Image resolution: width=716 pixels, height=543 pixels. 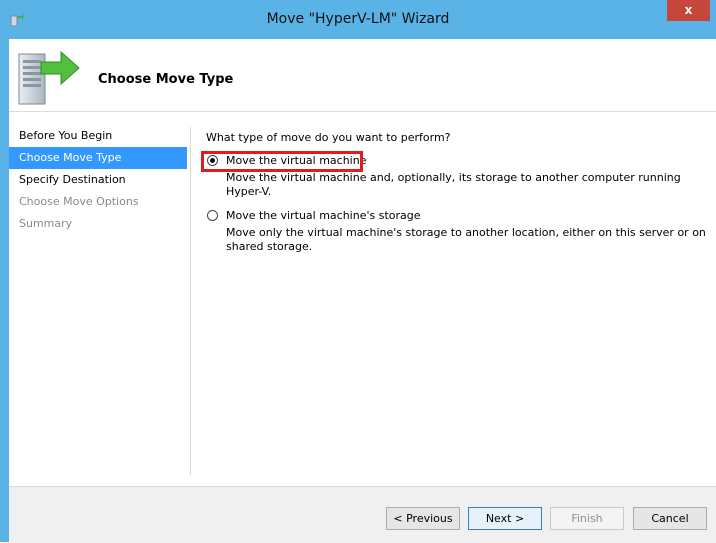 I want to click on option-move-storage: Move the virtual machine's storage, so click(x=456, y=217).